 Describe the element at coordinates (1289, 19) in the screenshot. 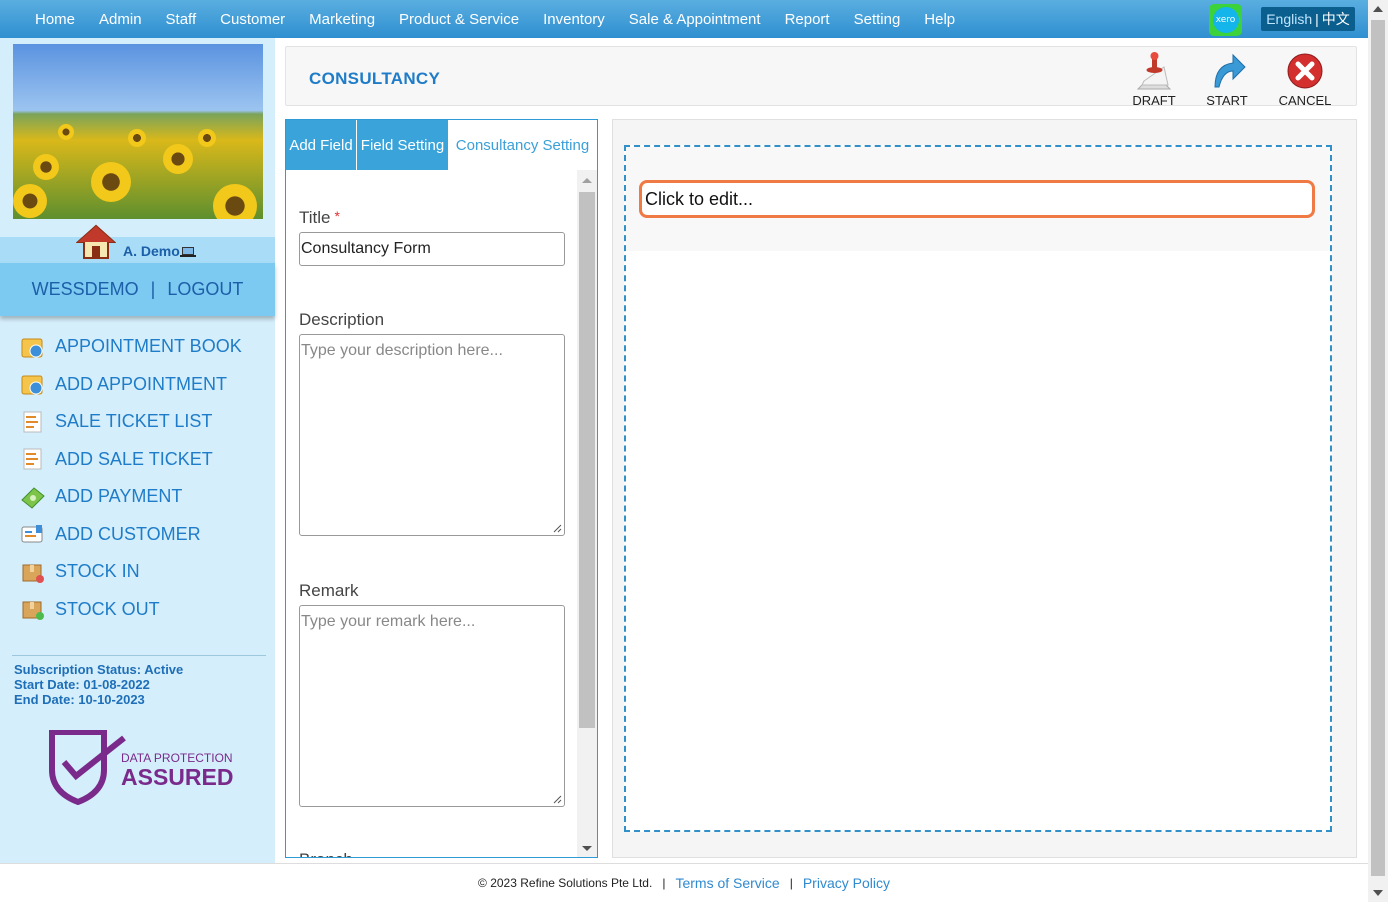

I see `lang-english: English` at that location.